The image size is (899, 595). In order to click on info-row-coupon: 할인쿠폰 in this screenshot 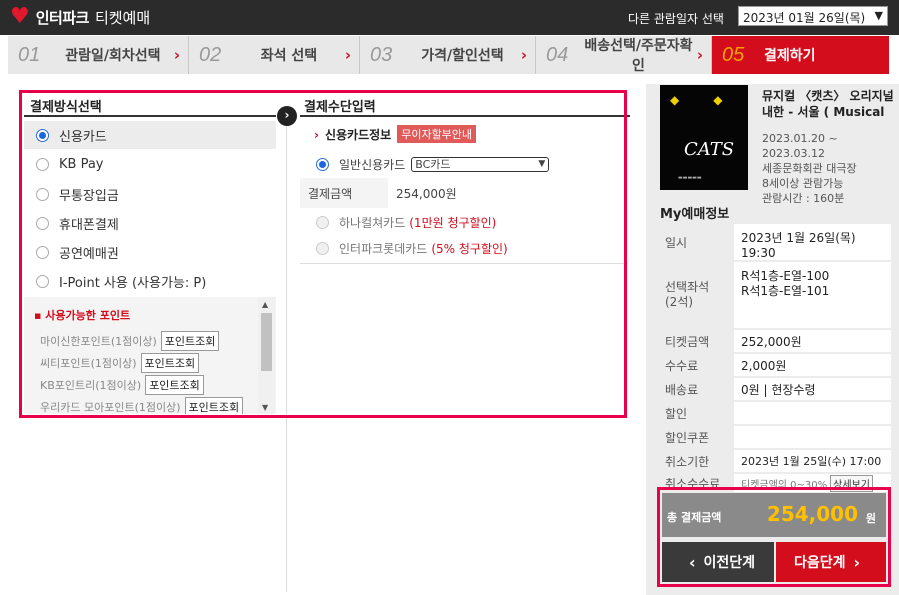, I will do `click(773, 437)`.